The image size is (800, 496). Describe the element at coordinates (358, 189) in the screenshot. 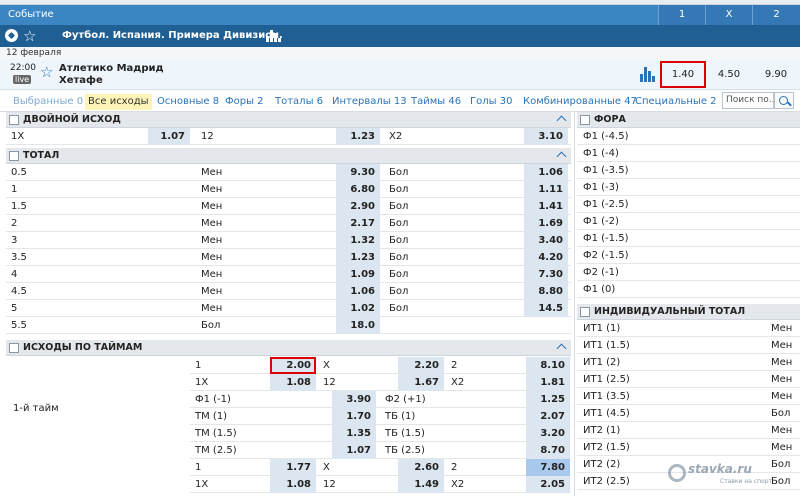

I see `odd-cell: 6.80` at that location.